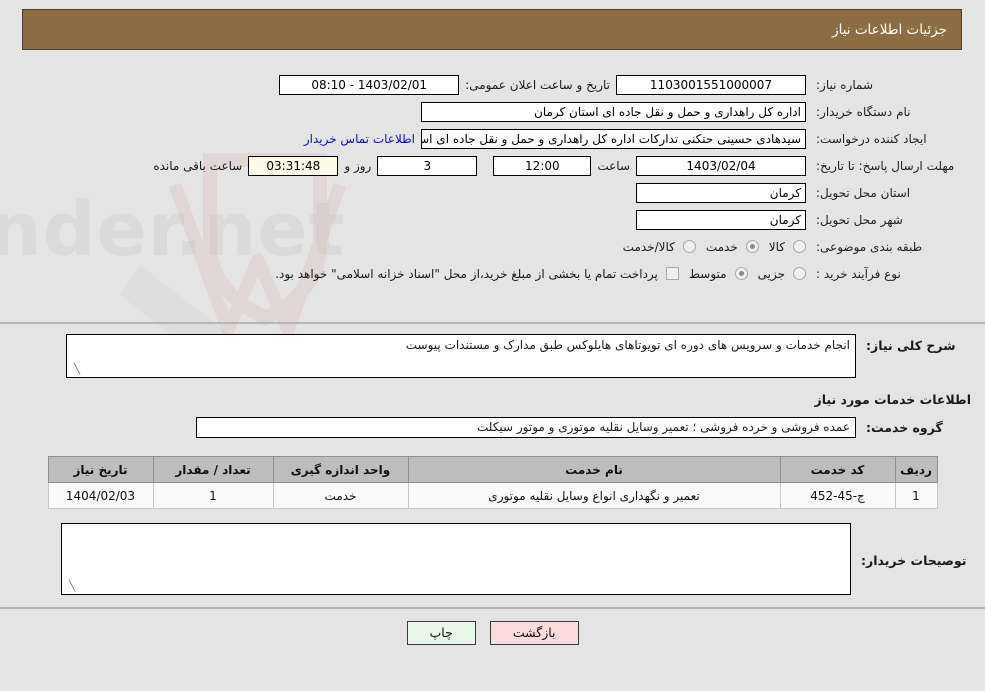 This screenshot has width=985, height=691. I want to click on row-city: شهر محل تحویل: کرمان, so click(492, 219).